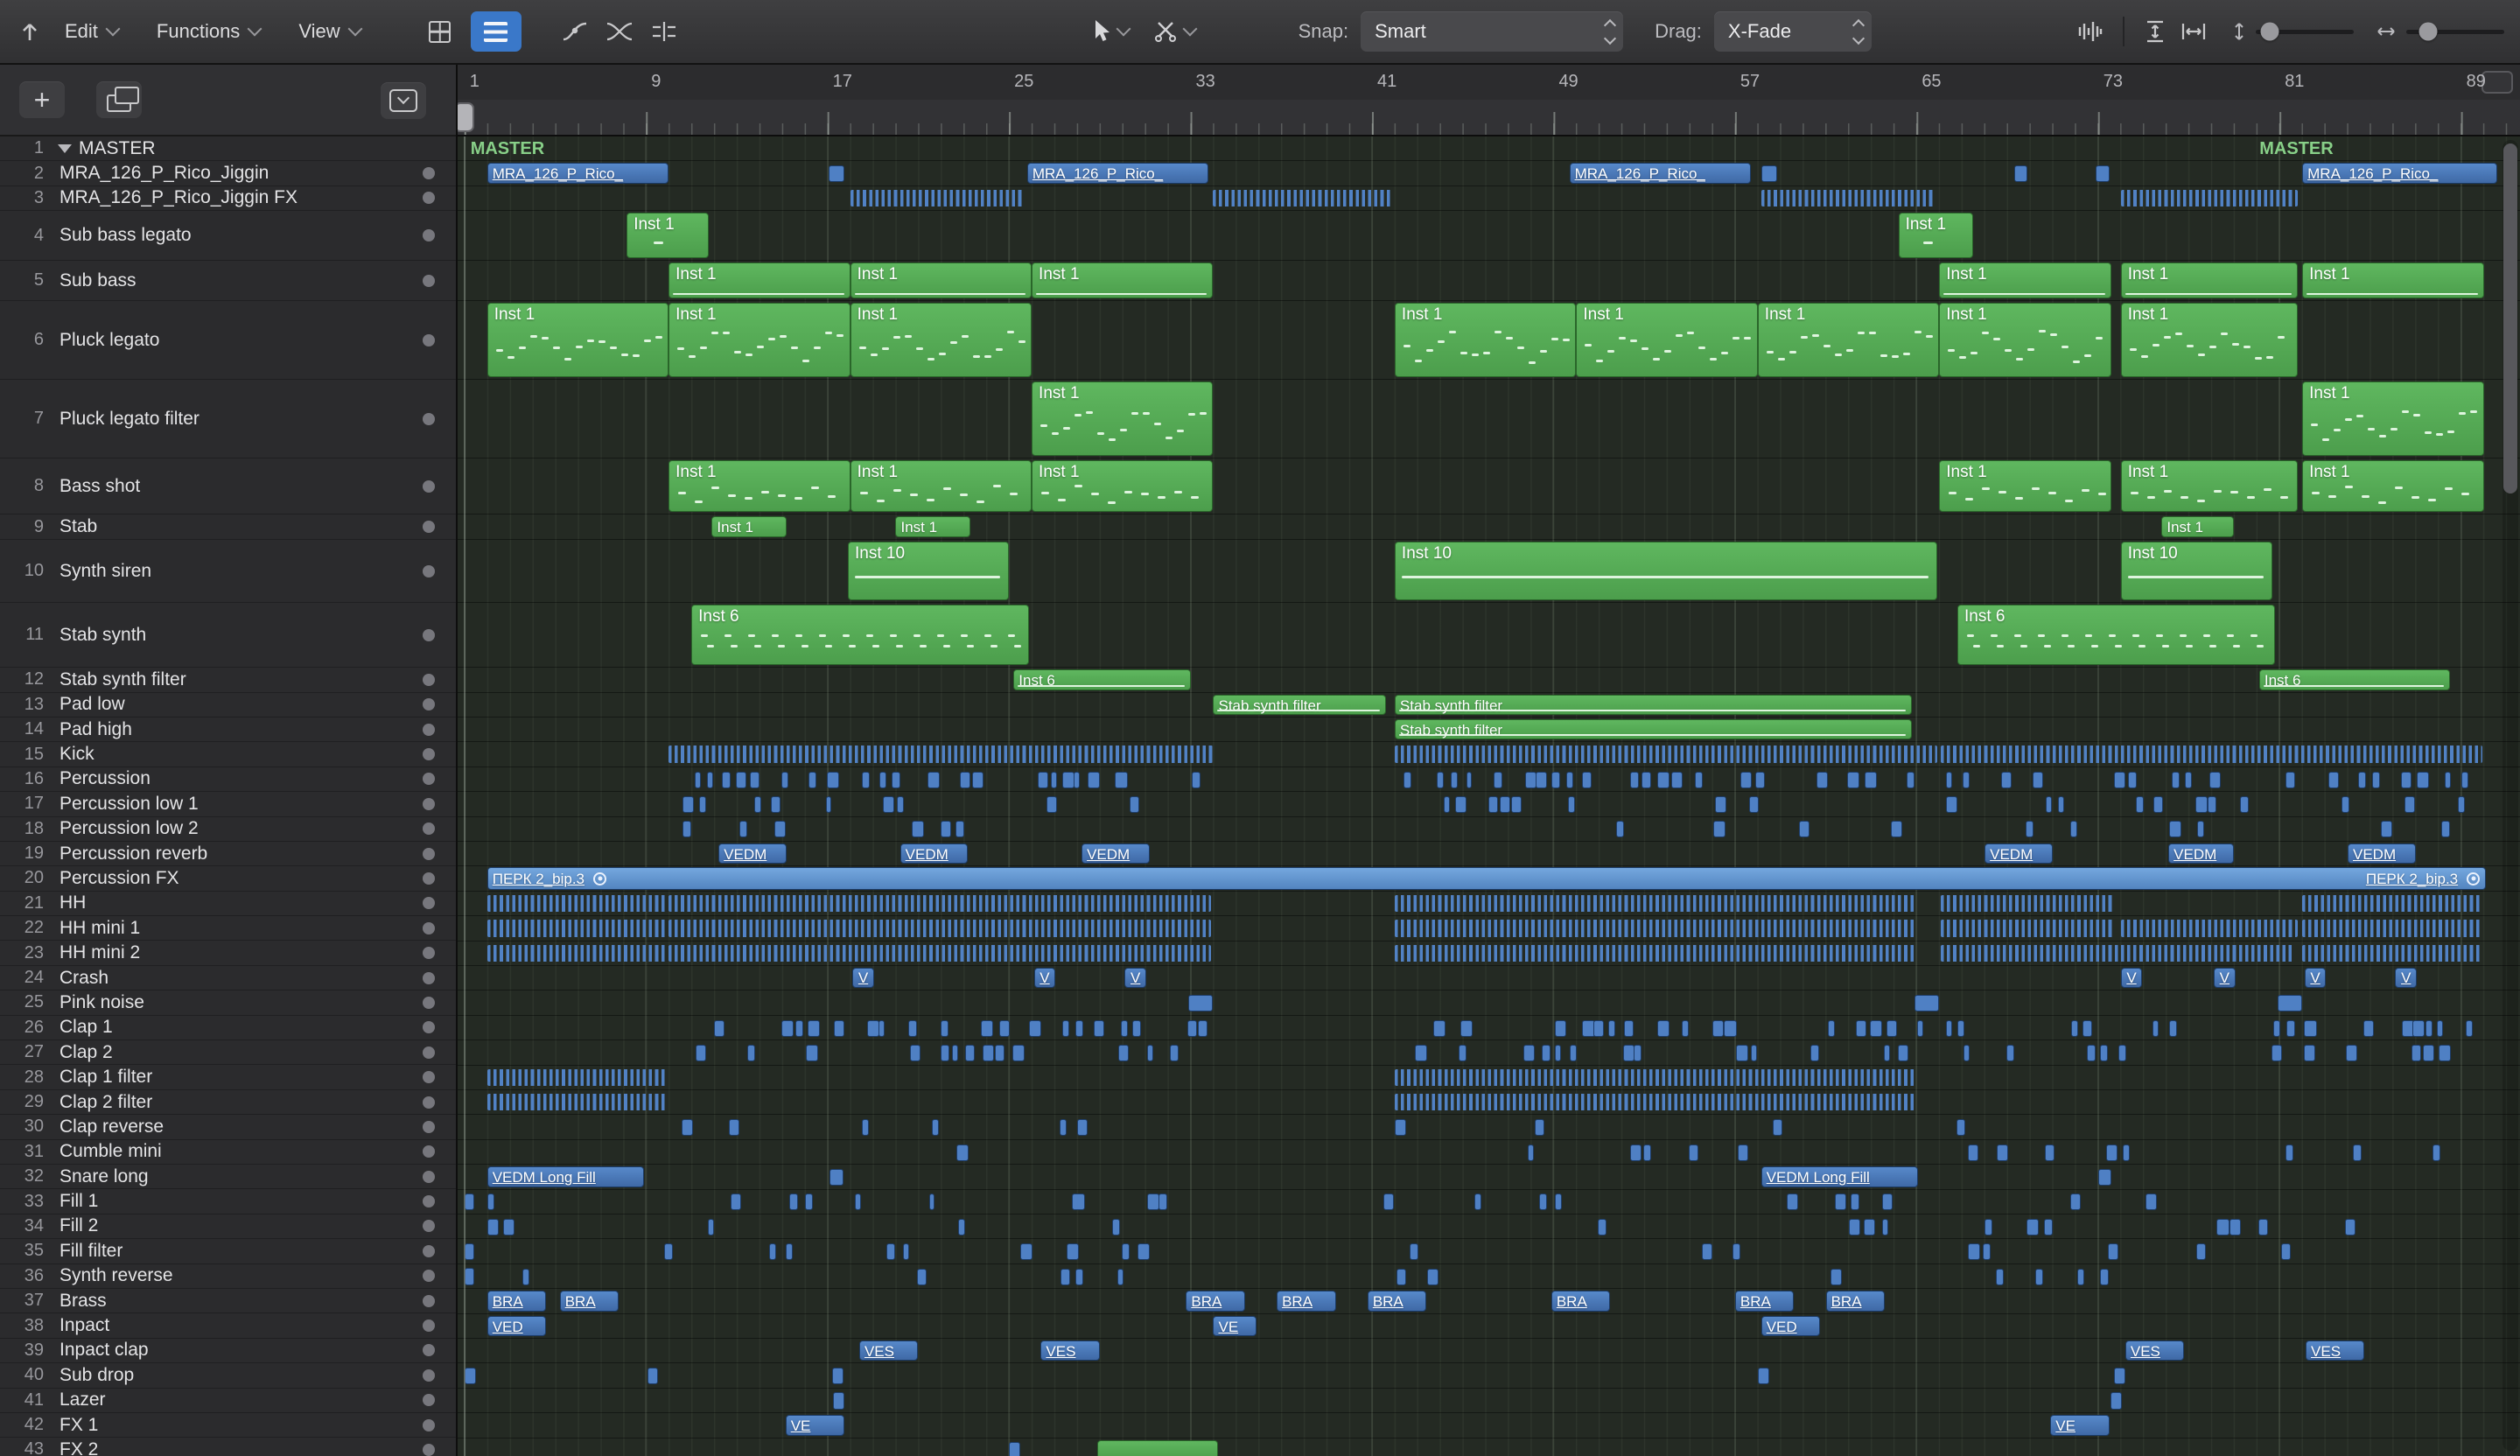  What do you see at coordinates (1486, 878) in the screenshot?
I see `audio-region: ПЕРК 2_bip.3 ПЕРК 2_bip.3` at bounding box center [1486, 878].